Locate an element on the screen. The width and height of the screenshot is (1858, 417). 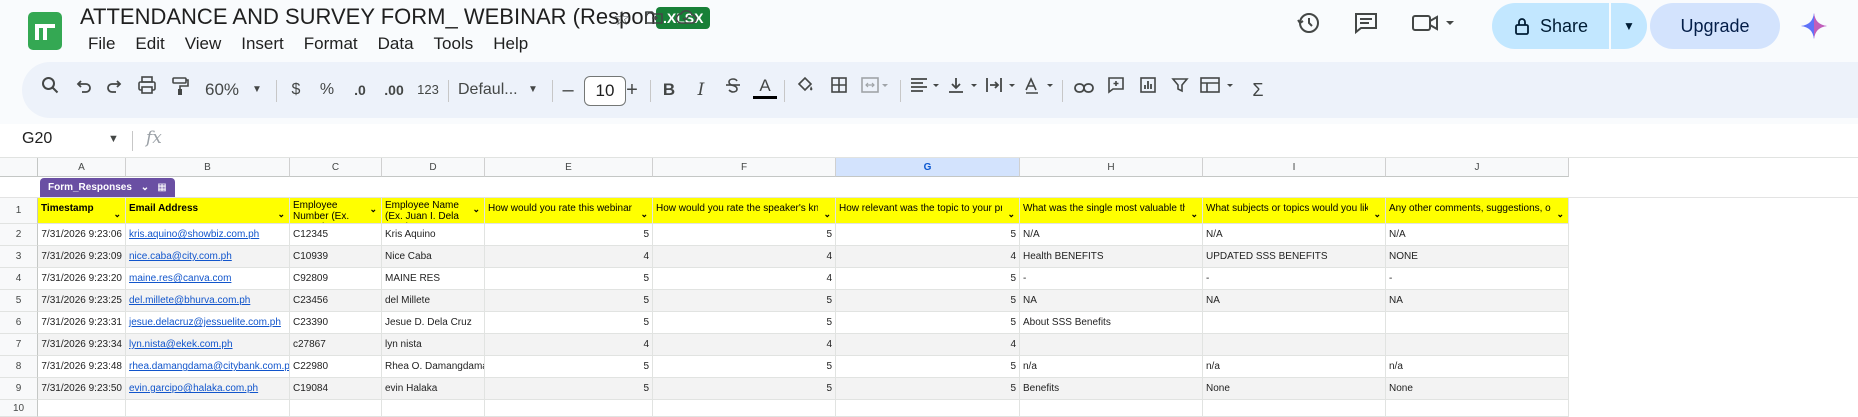
text-rotation-icon is located at coordinates (1039, 90).